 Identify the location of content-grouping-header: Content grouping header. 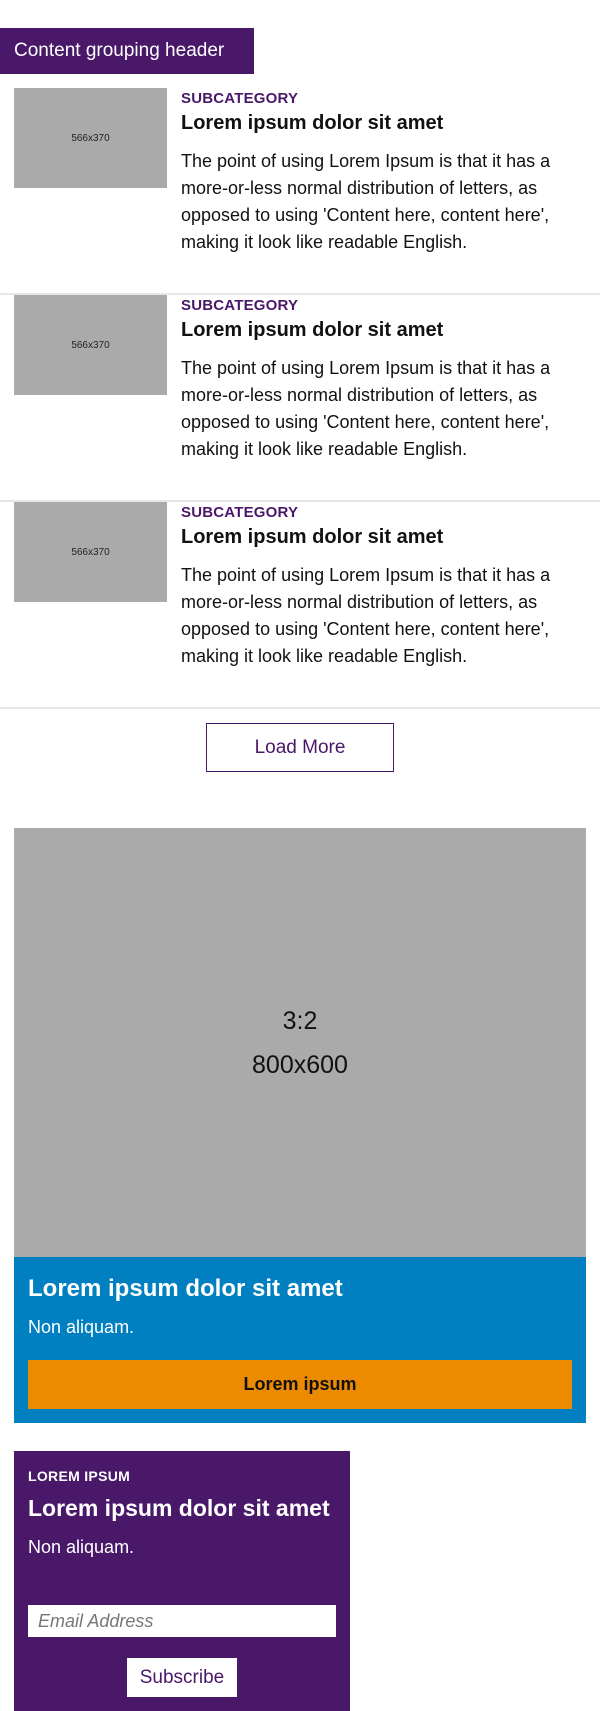
(127, 51).